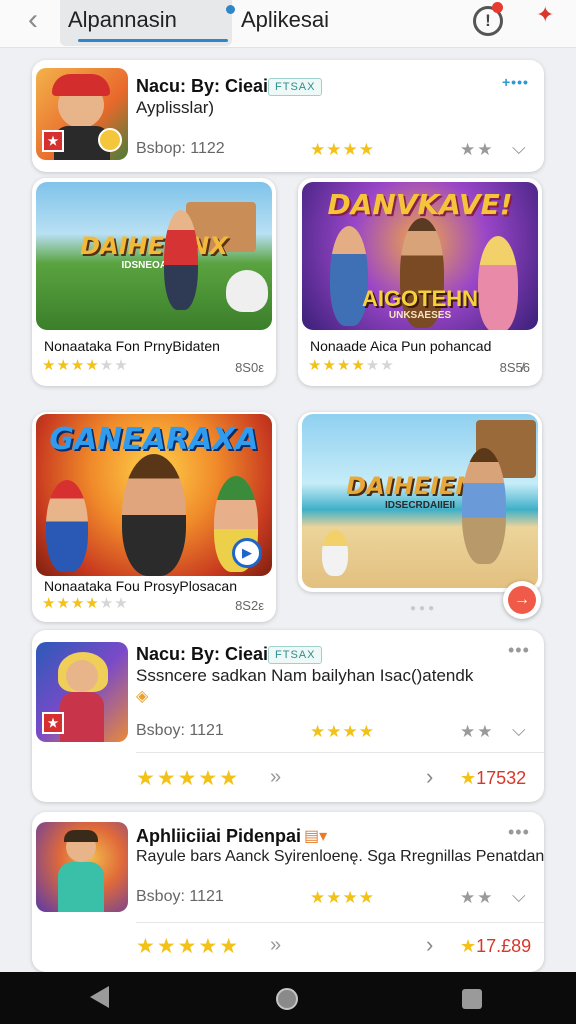 Image resolution: width=576 pixels, height=1024 pixels. What do you see at coordinates (472, 999) in the screenshot?
I see `nav-recents-icon` at bounding box center [472, 999].